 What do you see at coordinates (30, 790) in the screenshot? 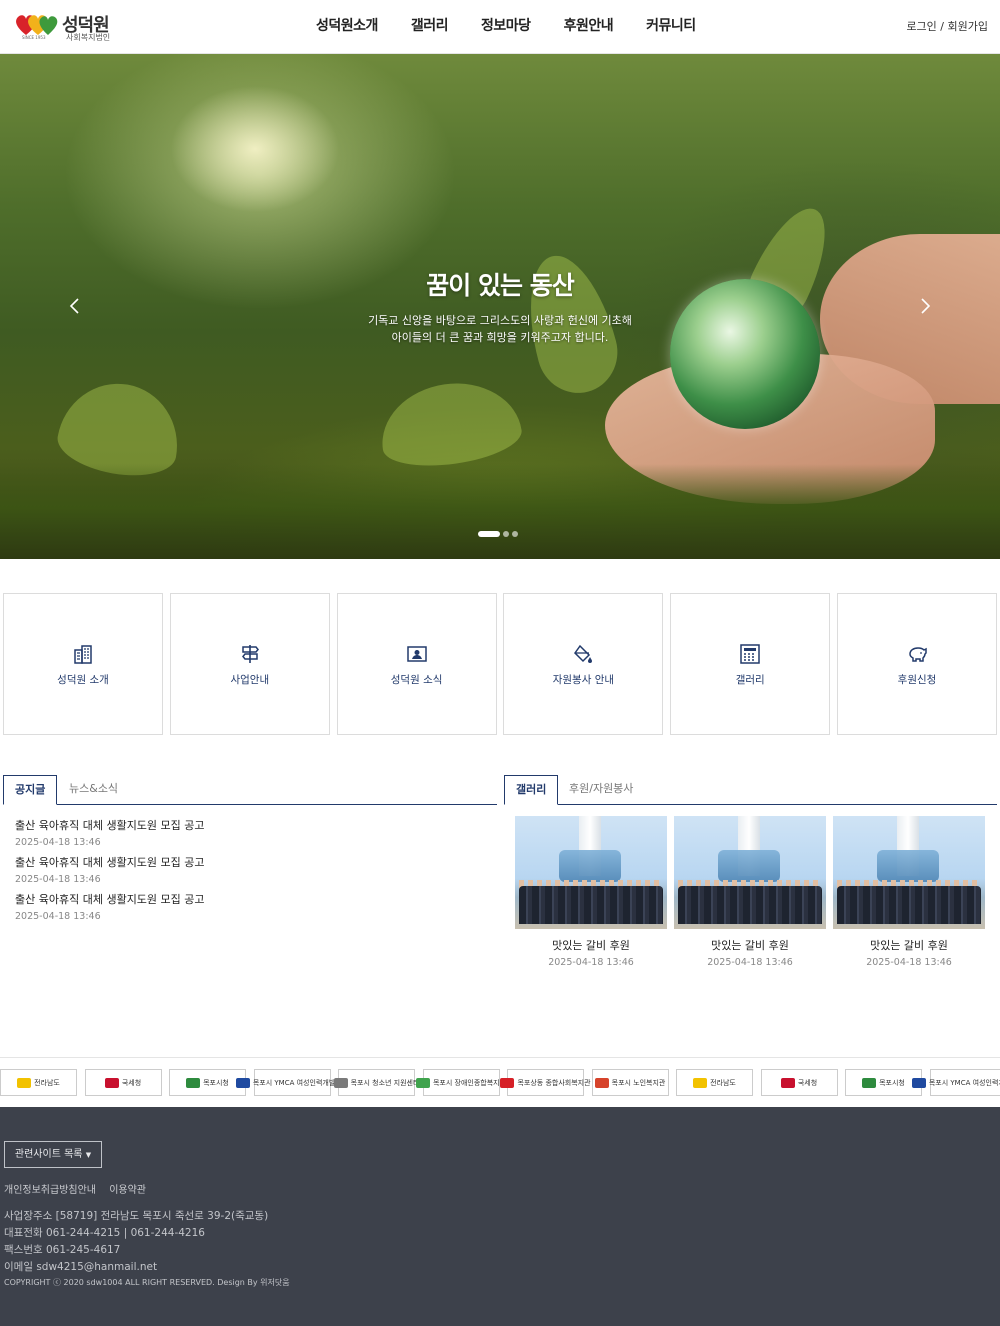
I see `tab-notice: 공지글` at bounding box center [30, 790].